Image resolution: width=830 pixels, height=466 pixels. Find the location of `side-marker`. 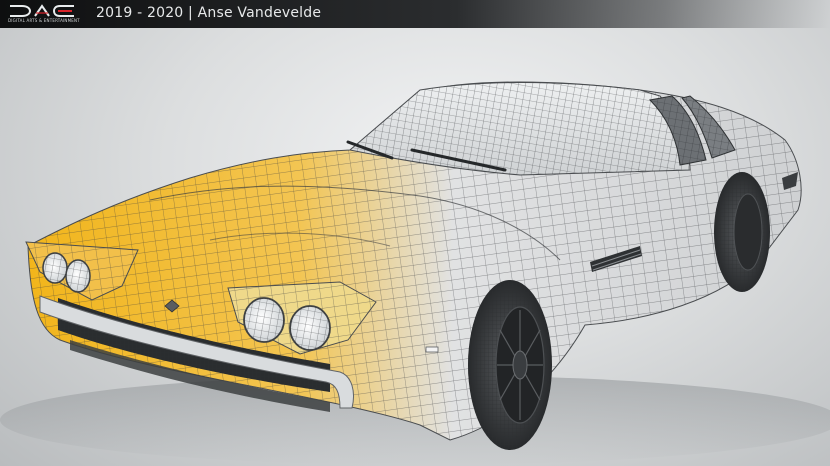

side-marker is located at coordinates (432, 349).